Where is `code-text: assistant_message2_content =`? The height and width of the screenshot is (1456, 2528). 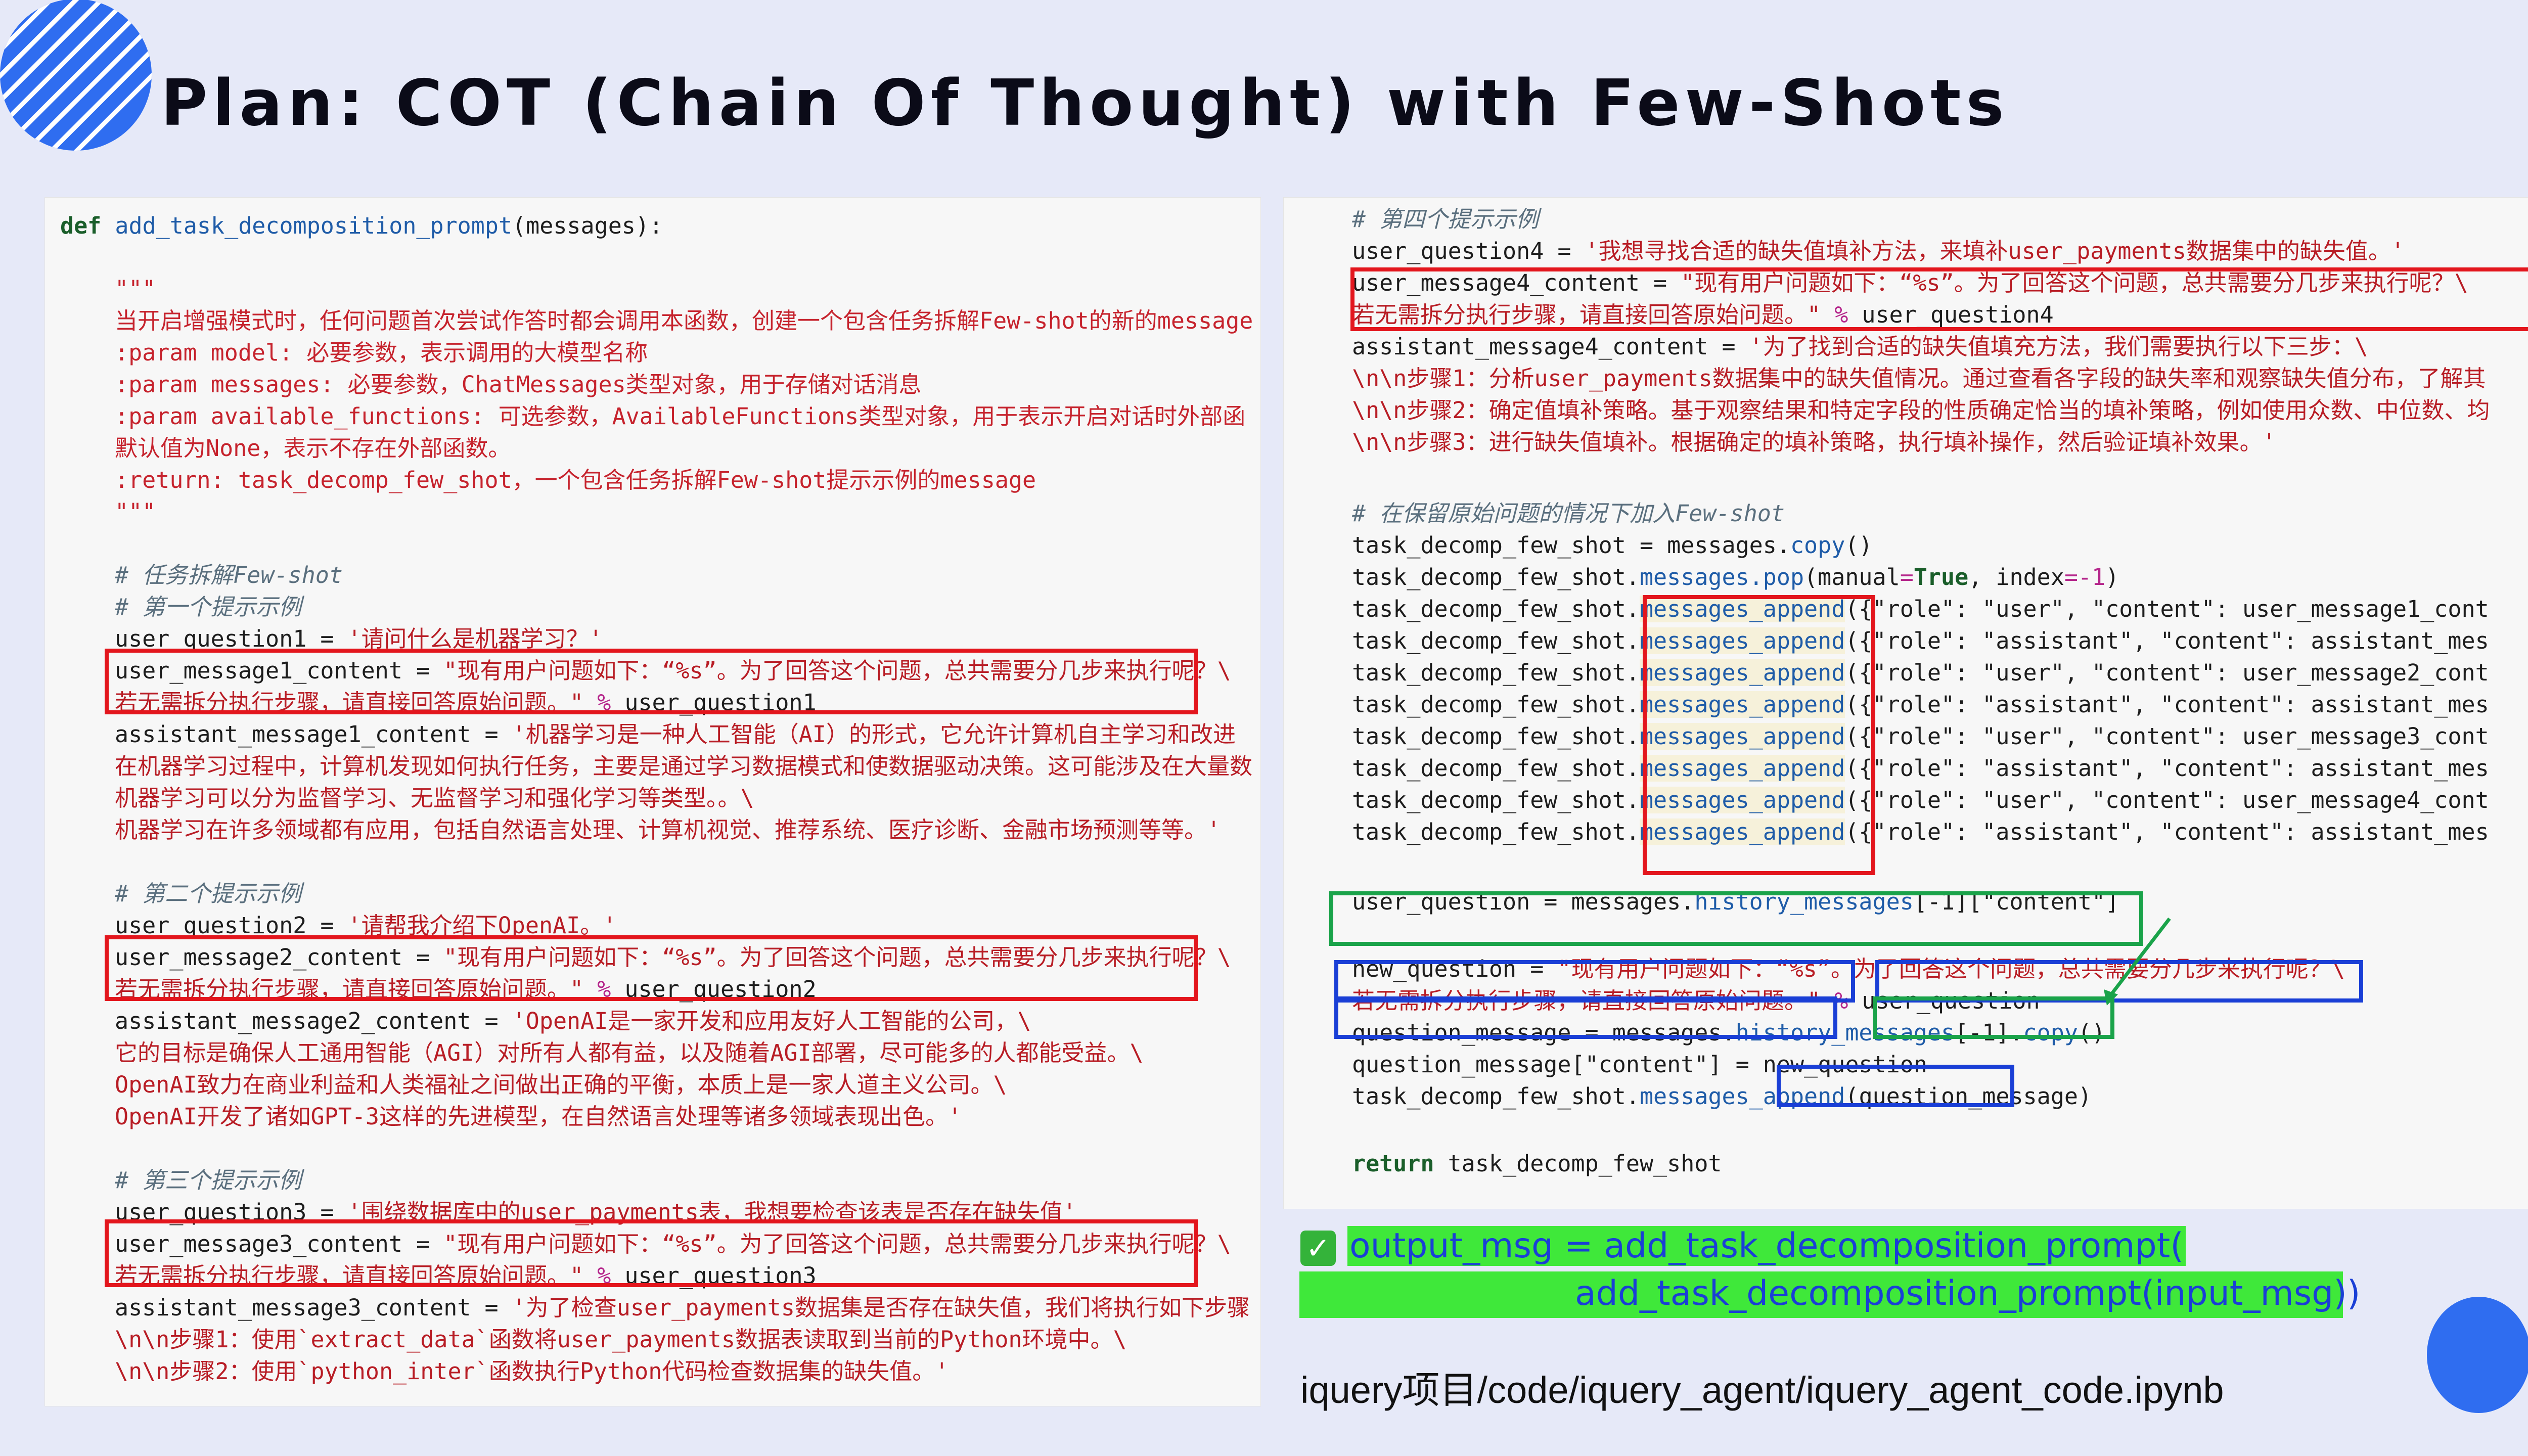
code-text: assistant_message2_content = is located at coordinates (314, 1021).